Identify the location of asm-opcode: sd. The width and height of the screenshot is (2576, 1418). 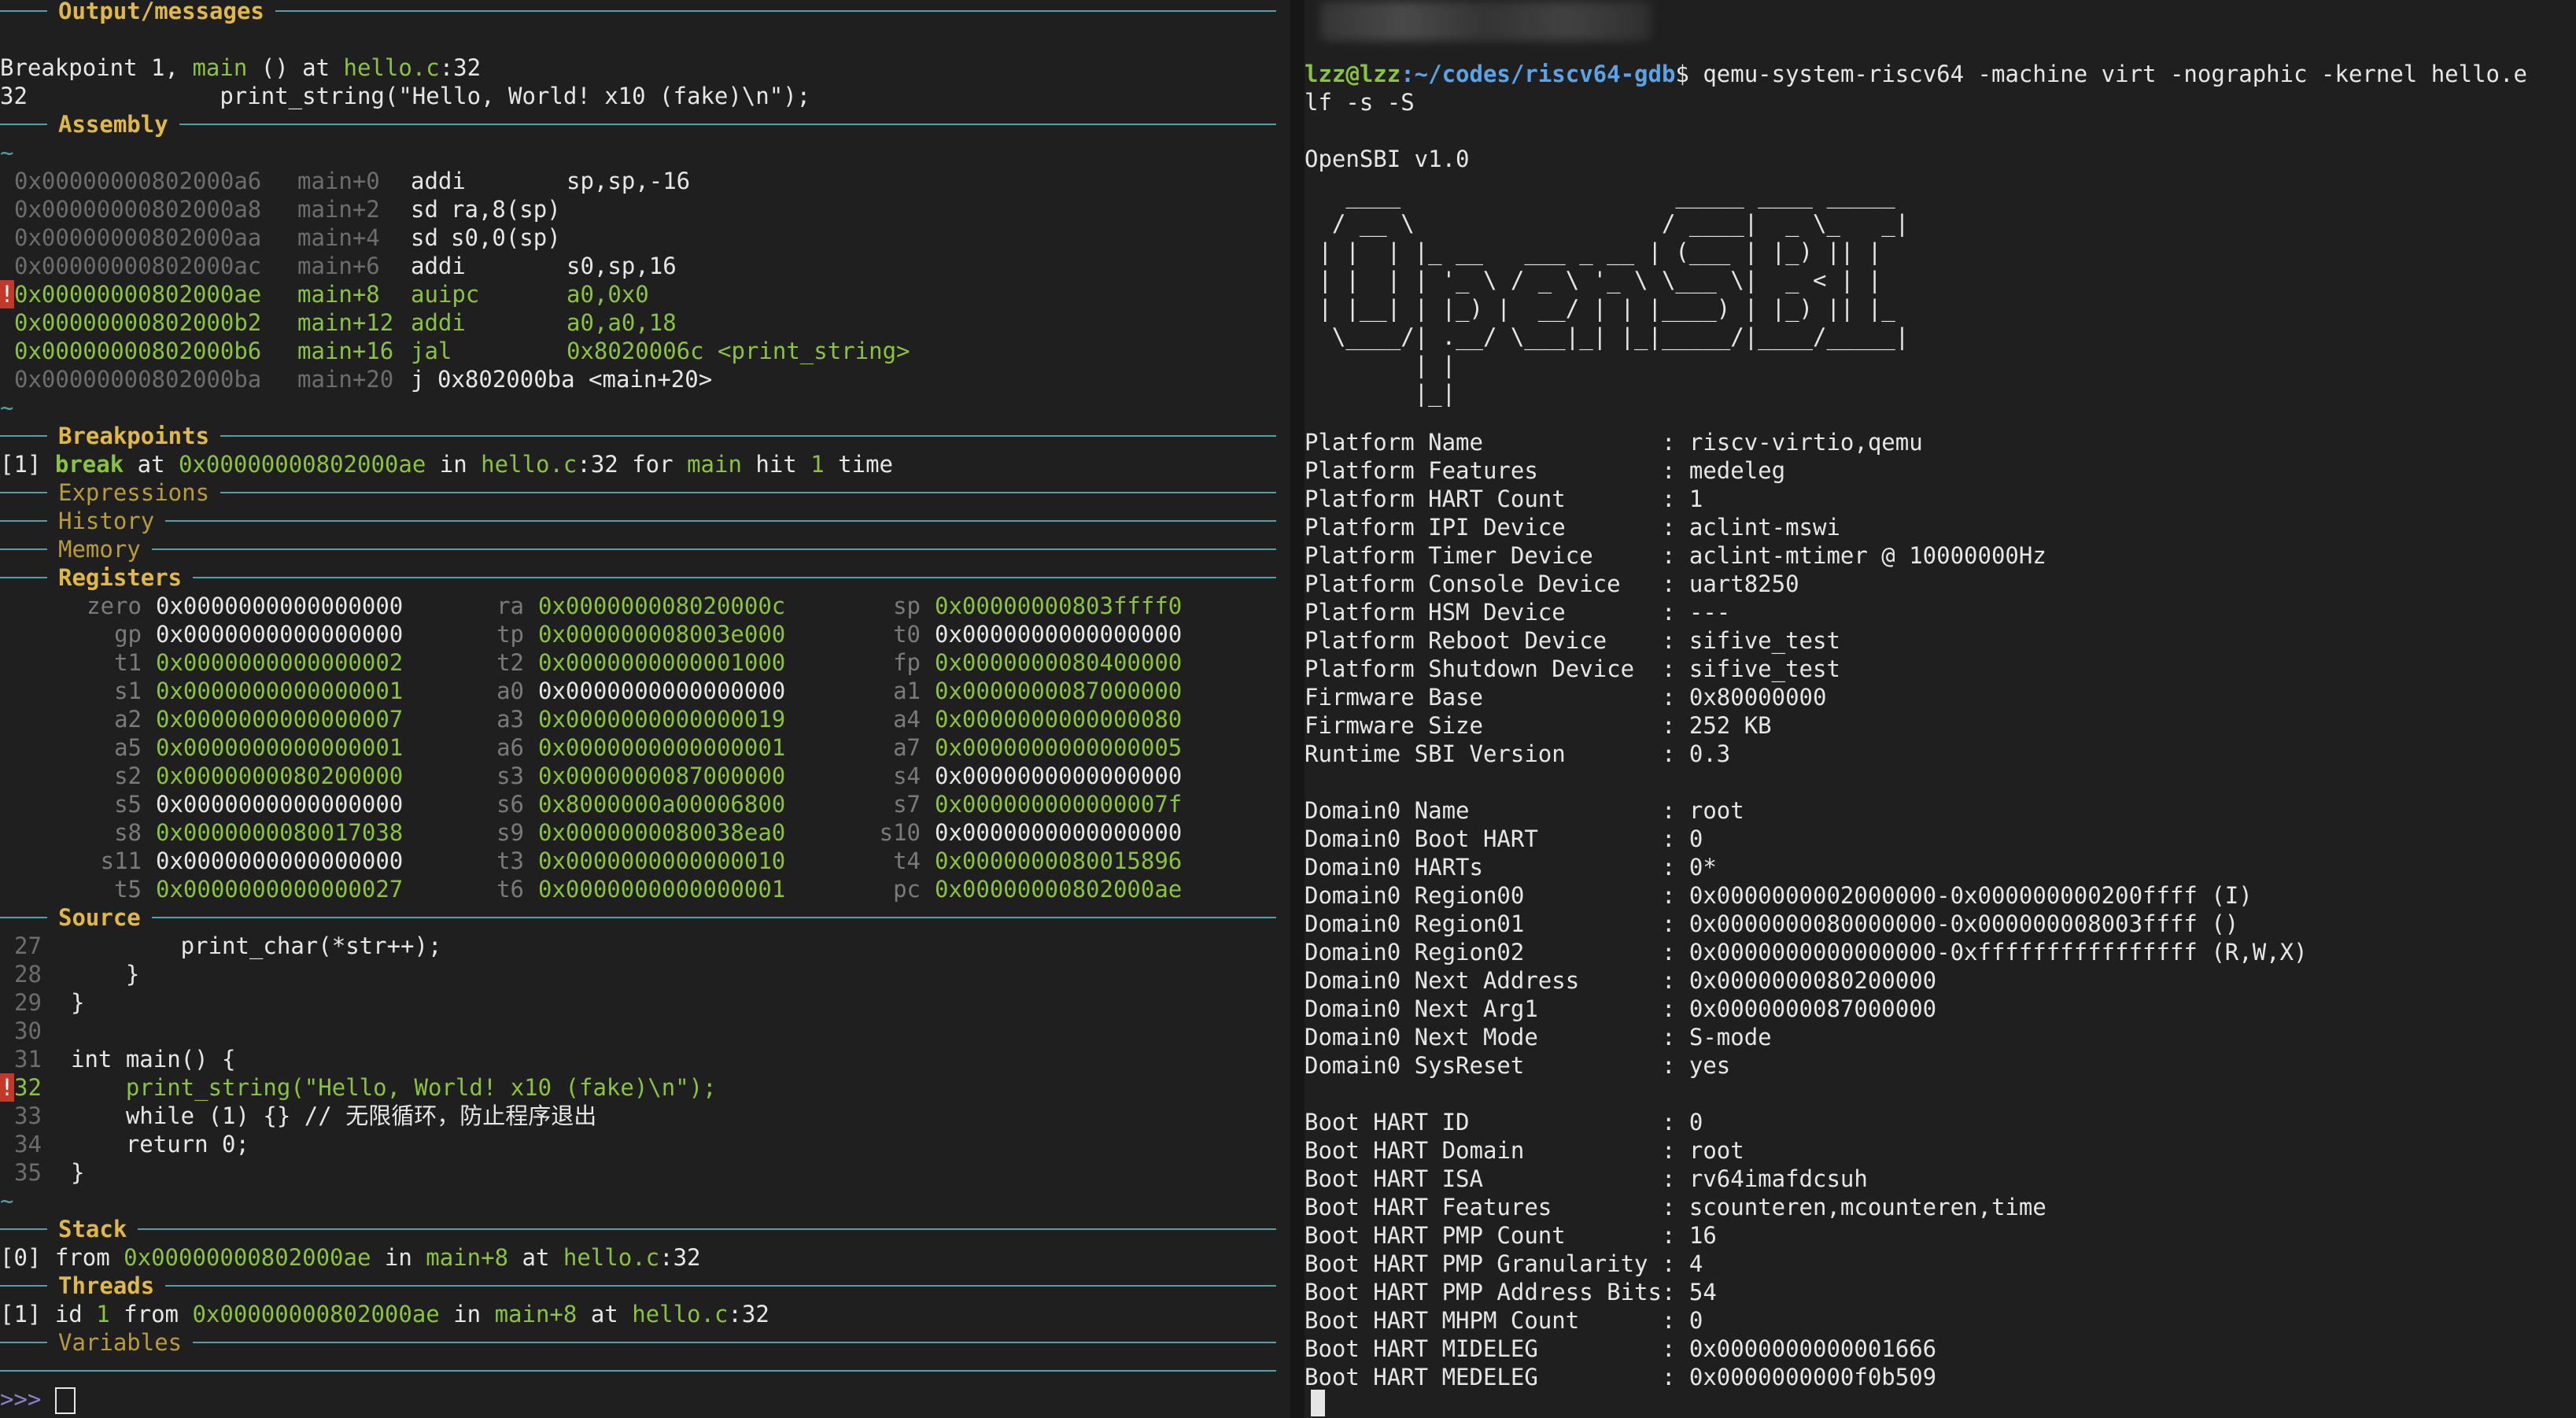
(425, 209).